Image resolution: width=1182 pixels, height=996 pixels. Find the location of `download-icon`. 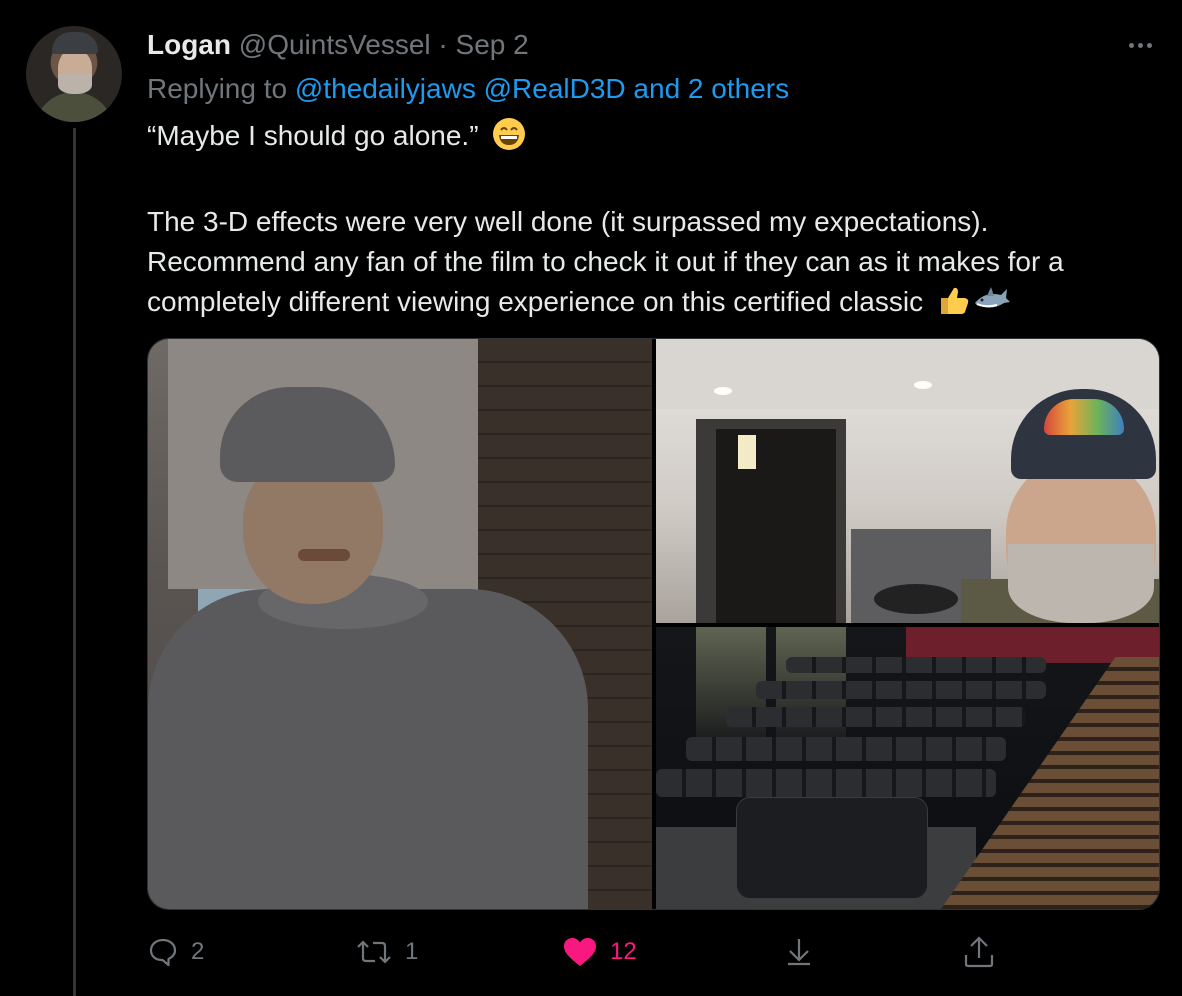

download-icon is located at coordinates (799, 952).